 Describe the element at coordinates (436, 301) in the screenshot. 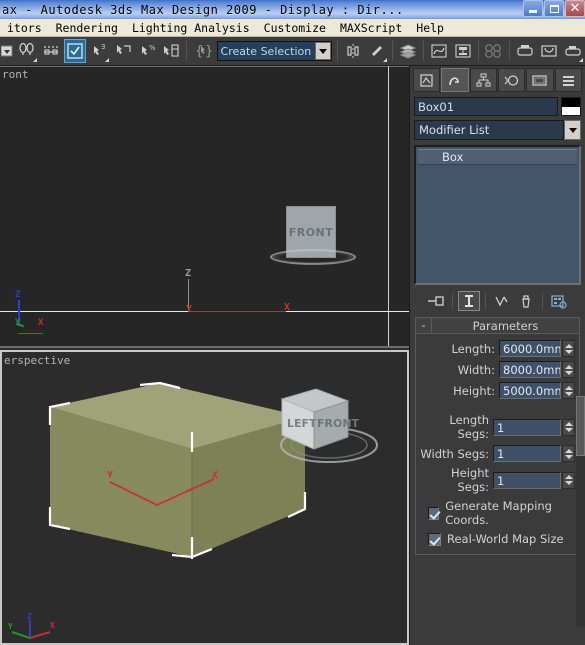

I see `pin-stack-icon` at that location.